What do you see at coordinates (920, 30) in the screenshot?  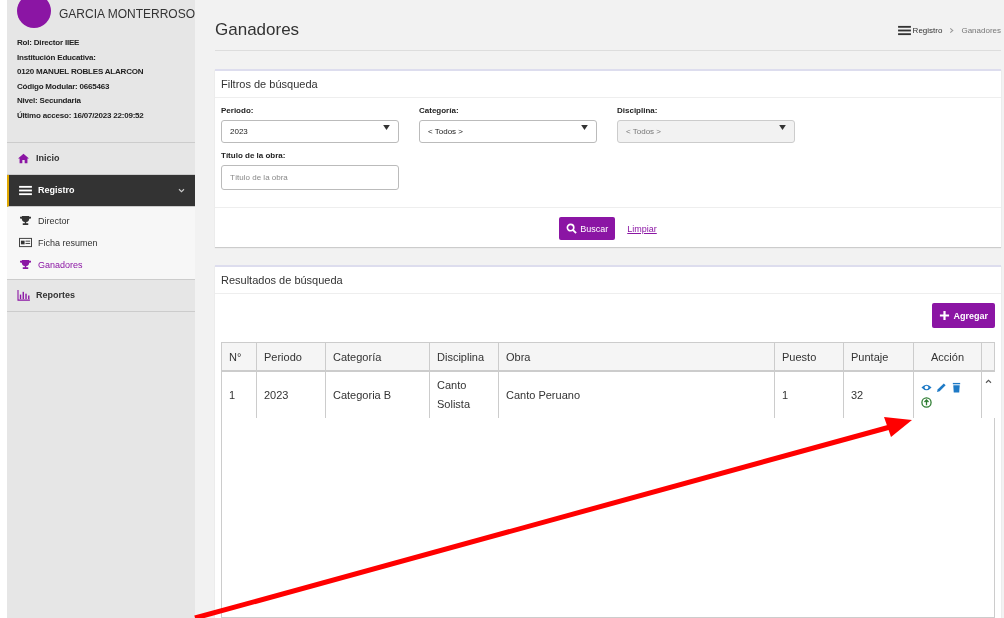 I see `breadcrumb-link: Registro` at bounding box center [920, 30].